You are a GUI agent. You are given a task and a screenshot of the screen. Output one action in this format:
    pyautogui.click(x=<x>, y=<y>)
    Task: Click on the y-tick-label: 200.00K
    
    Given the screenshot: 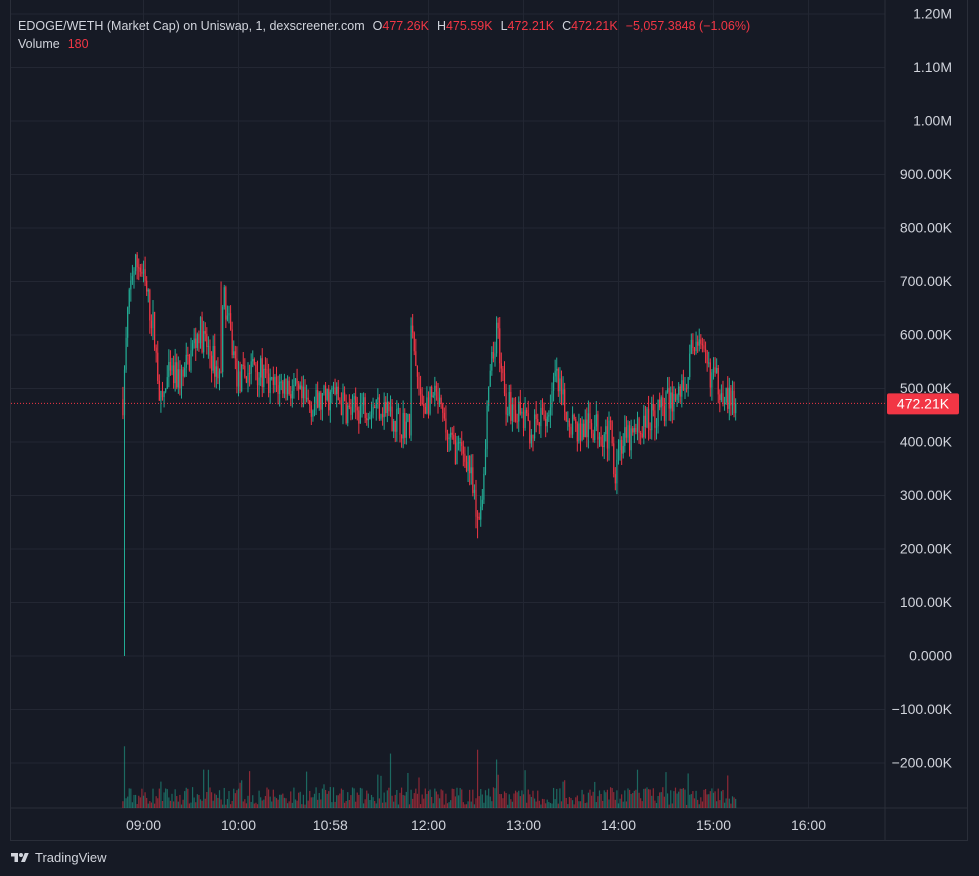 What is the action you would take?
    pyautogui.click(x=926, y=549)
    